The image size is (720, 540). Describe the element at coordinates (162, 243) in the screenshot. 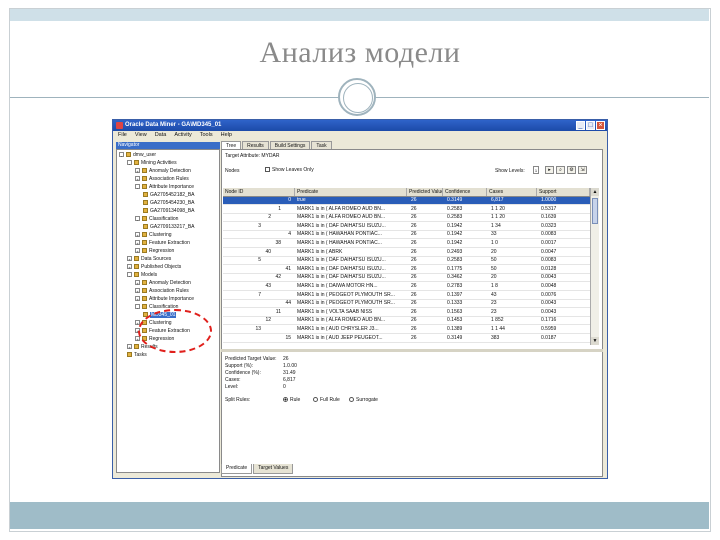

I see `tree-item: + Feature Extraction` at that location.